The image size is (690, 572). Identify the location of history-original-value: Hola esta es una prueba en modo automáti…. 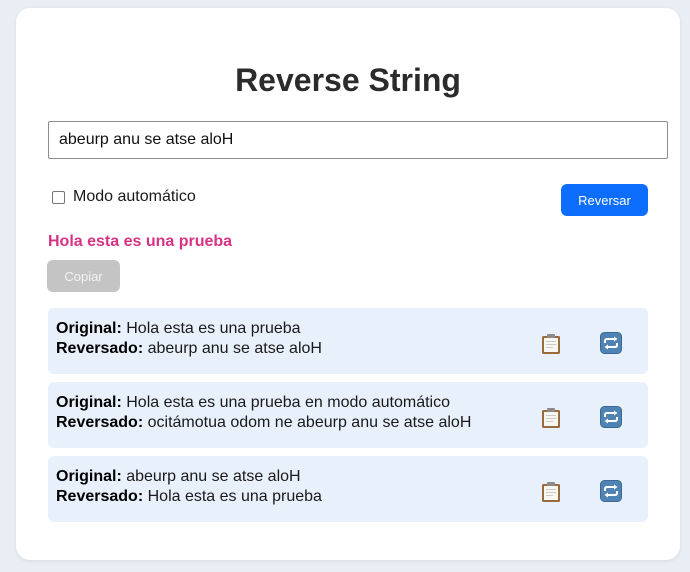
(288, 402).